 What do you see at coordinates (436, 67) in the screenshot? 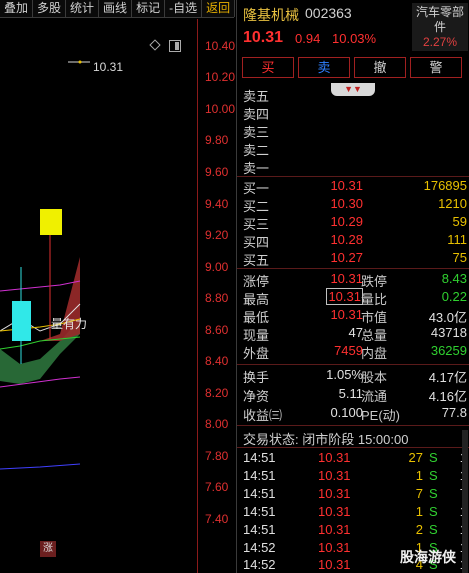
I see `alert-button: 警` at bounding box center [436, 67].